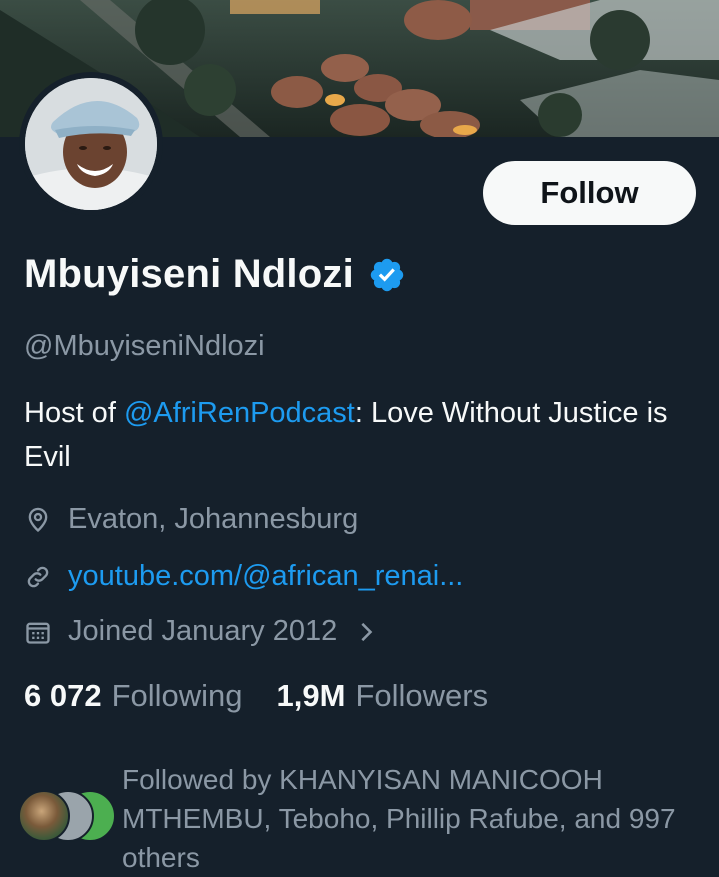  Describe the element at coordinates (422, 695) in the screenshot. I see `followers-label: Followers` at that location.